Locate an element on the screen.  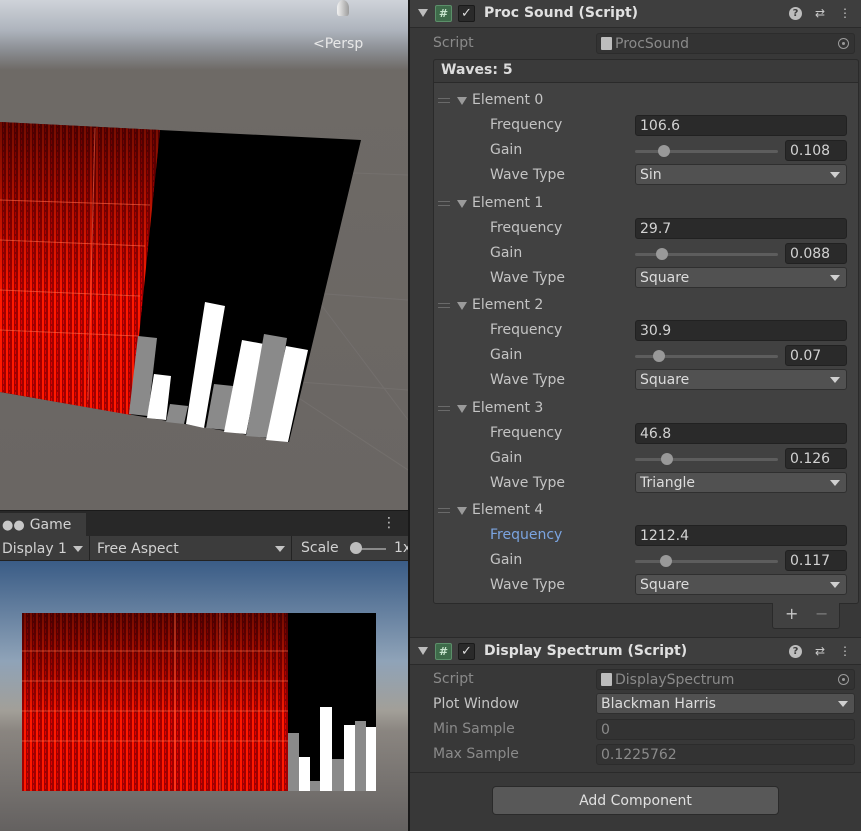
component-title: Display Spectrum (Script) is located at coordinates (586, 651).